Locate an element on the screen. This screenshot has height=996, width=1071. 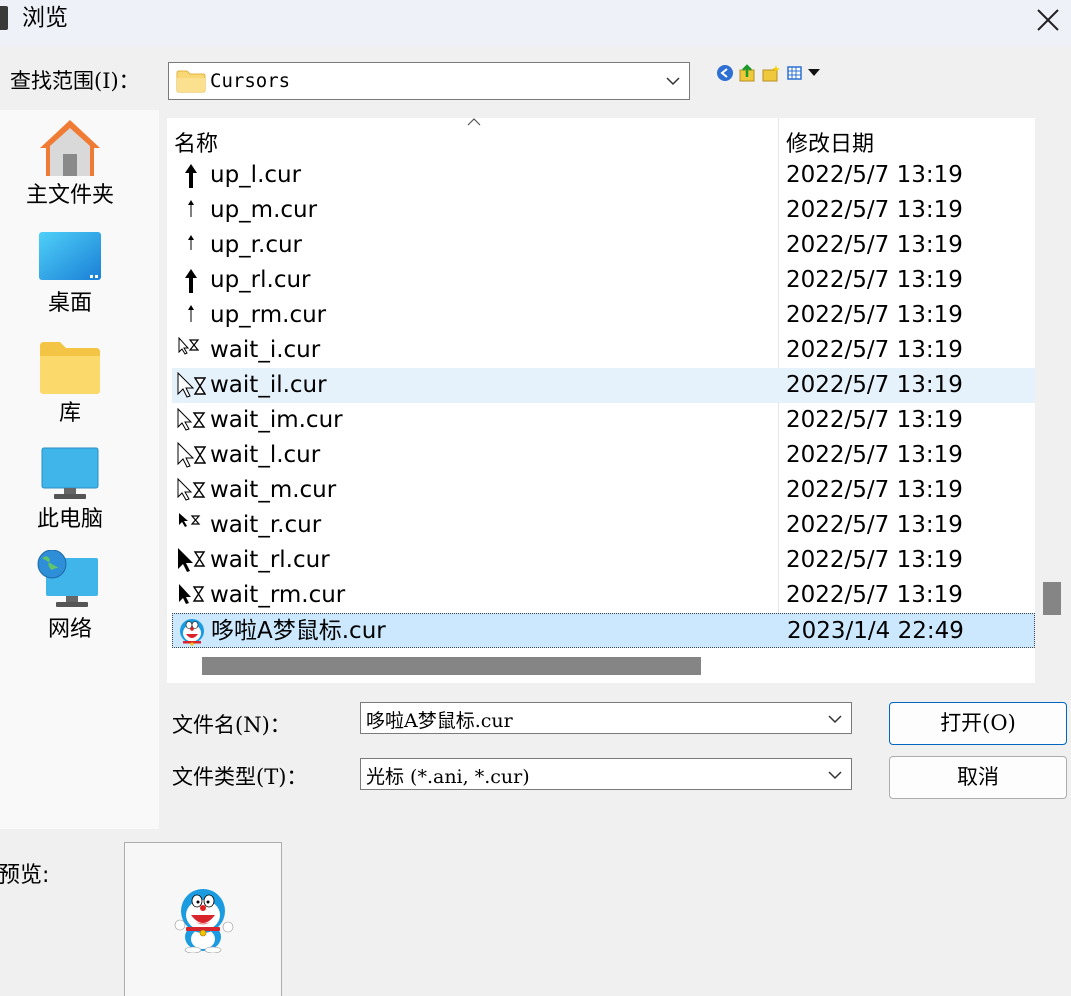
open-button: 打开(O) is located at coordinates (978, 723).